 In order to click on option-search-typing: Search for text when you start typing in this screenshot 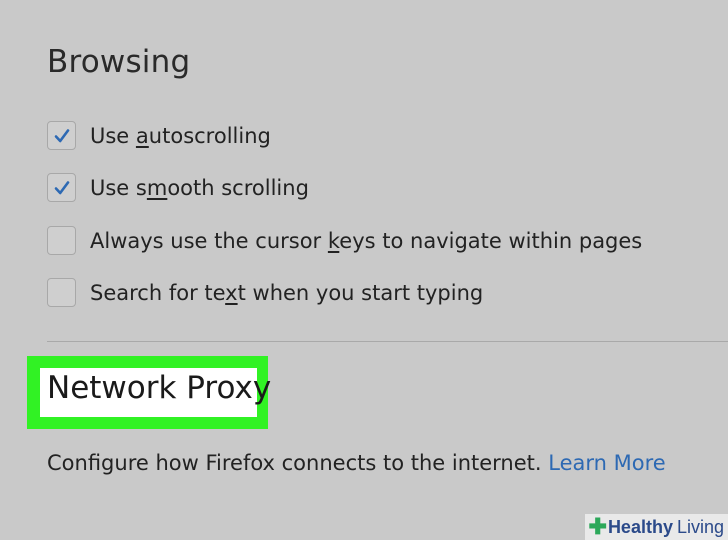, I will do `click(265, 292)`.